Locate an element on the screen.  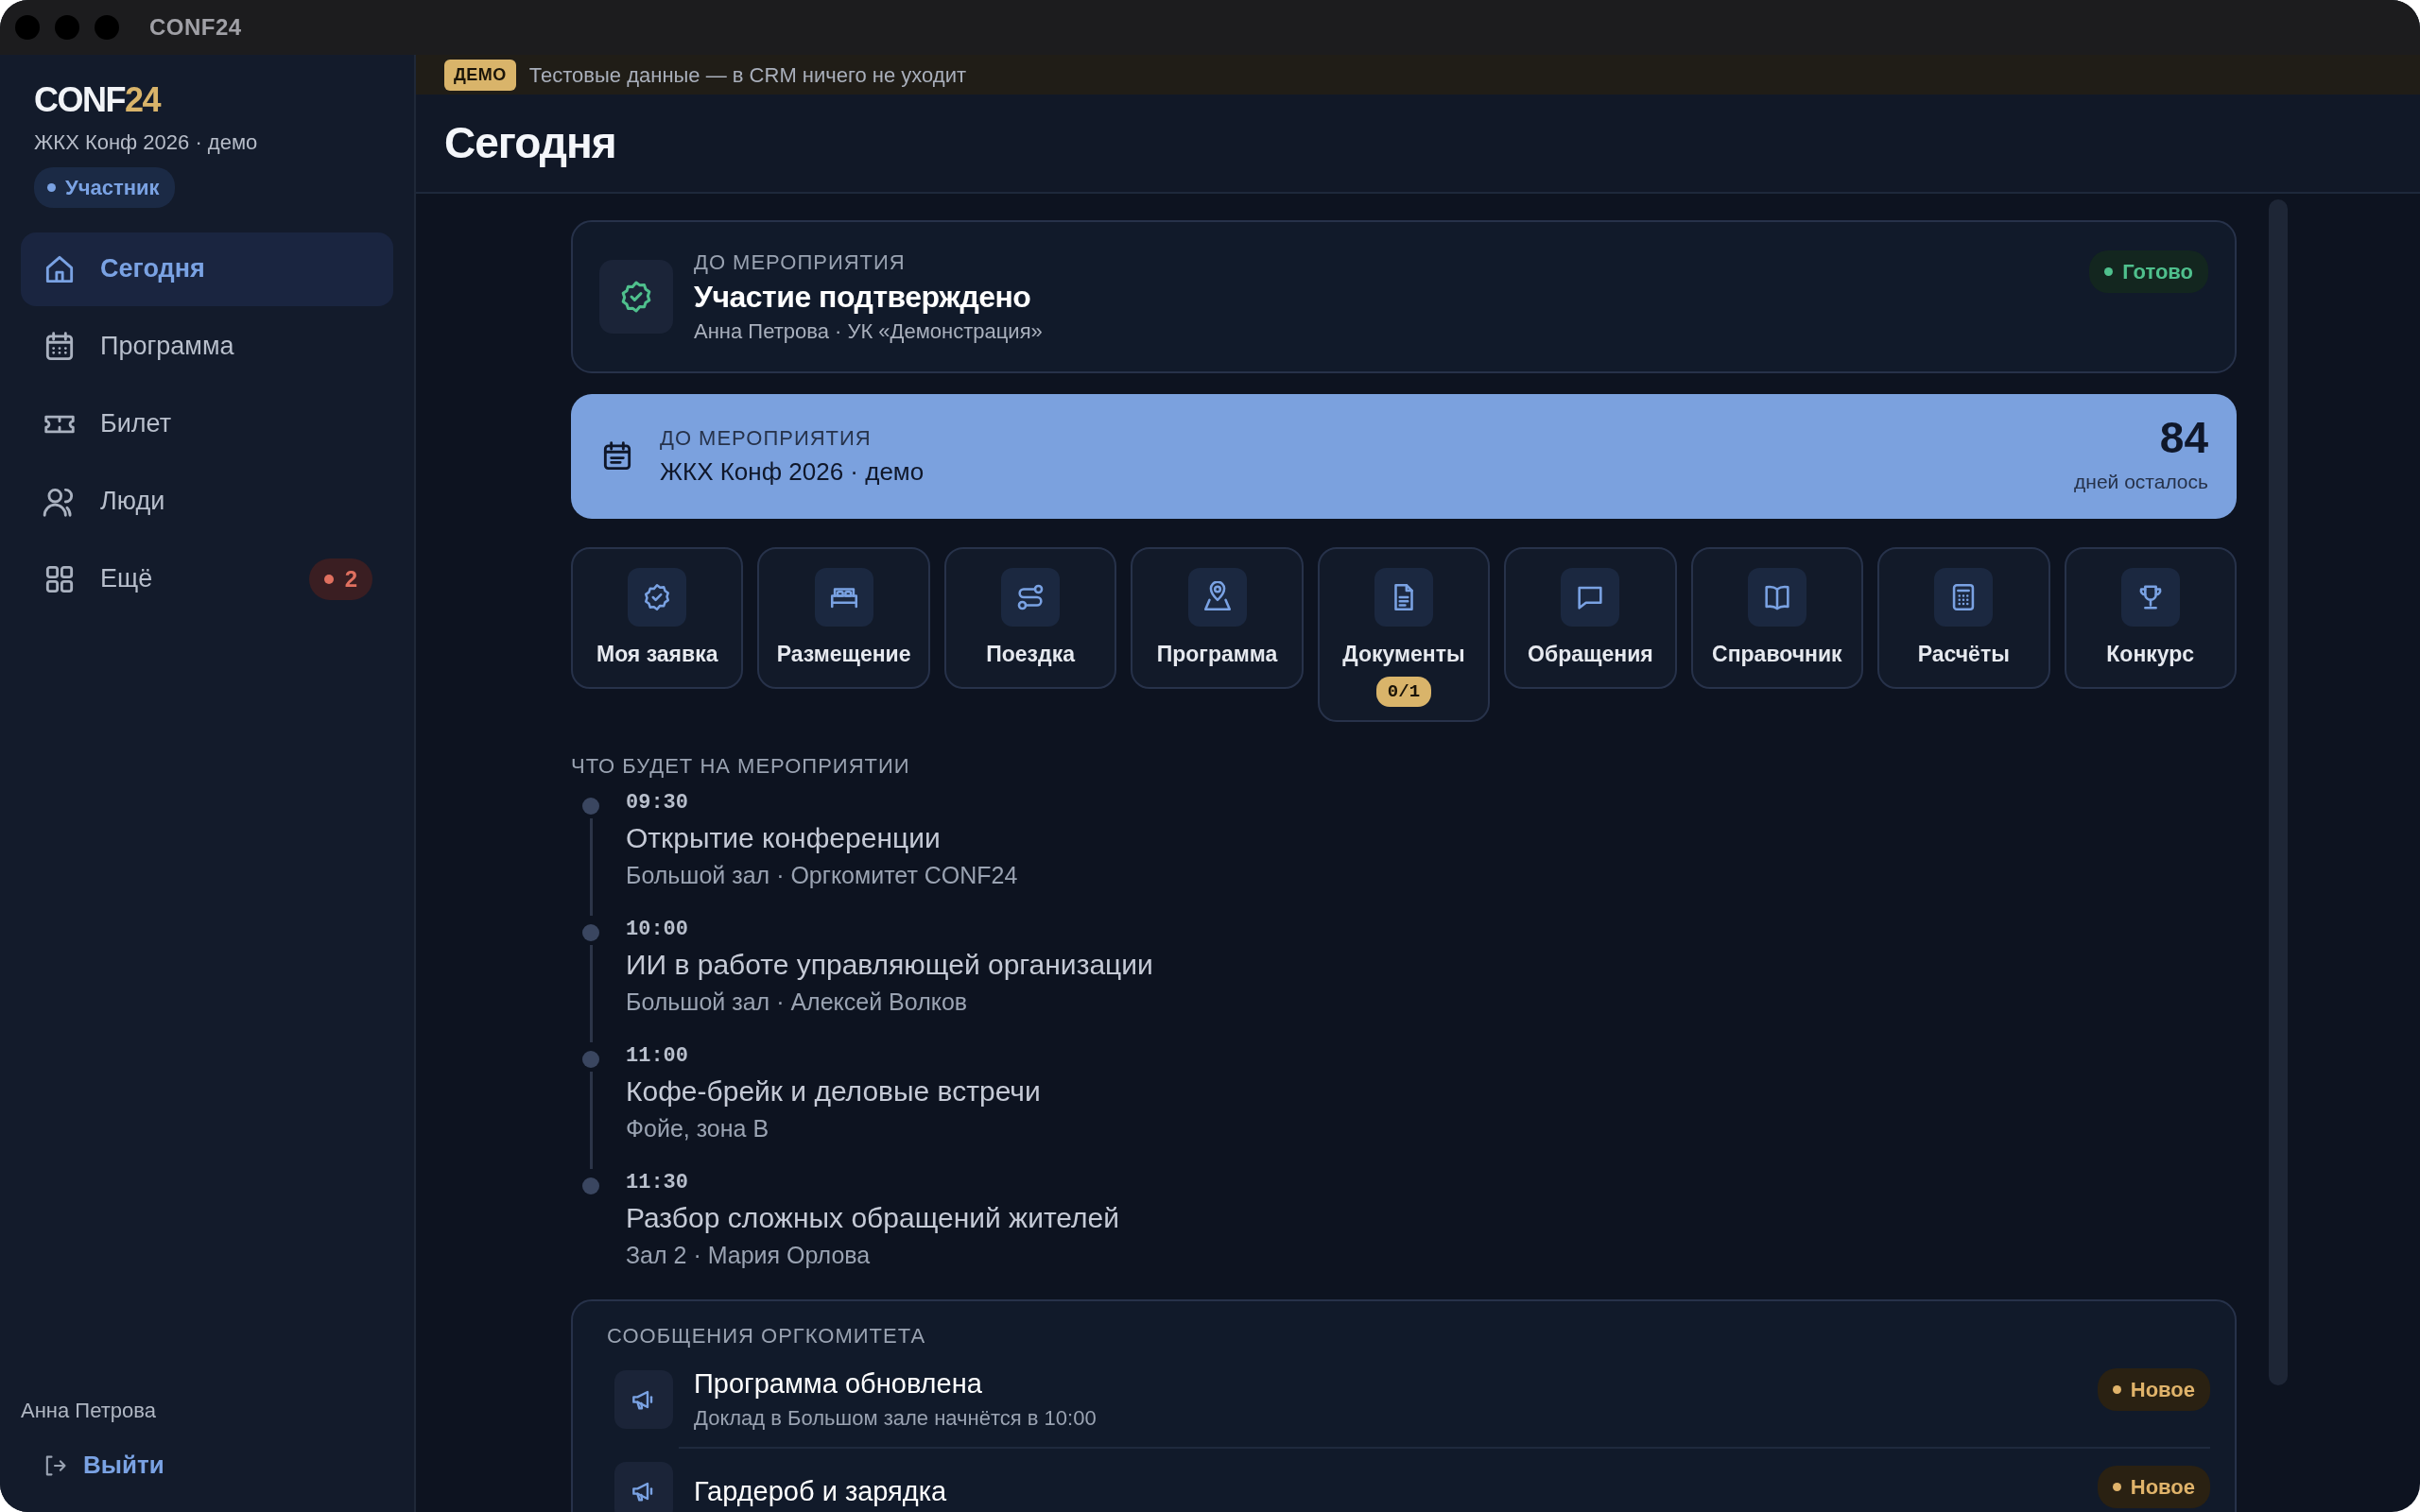
shortcut-tile: Поездка is located at coordinates (1030, 618).